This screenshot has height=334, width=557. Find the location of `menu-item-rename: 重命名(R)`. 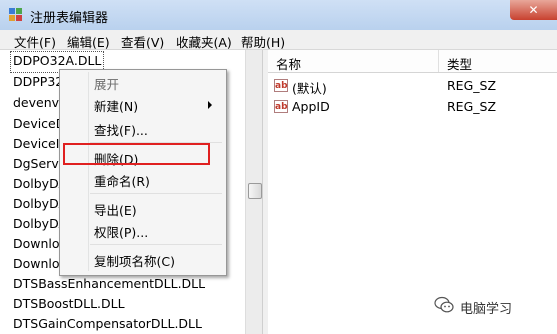

menu-item-rename: 重命名(R) is located at coordinates (122, 180).